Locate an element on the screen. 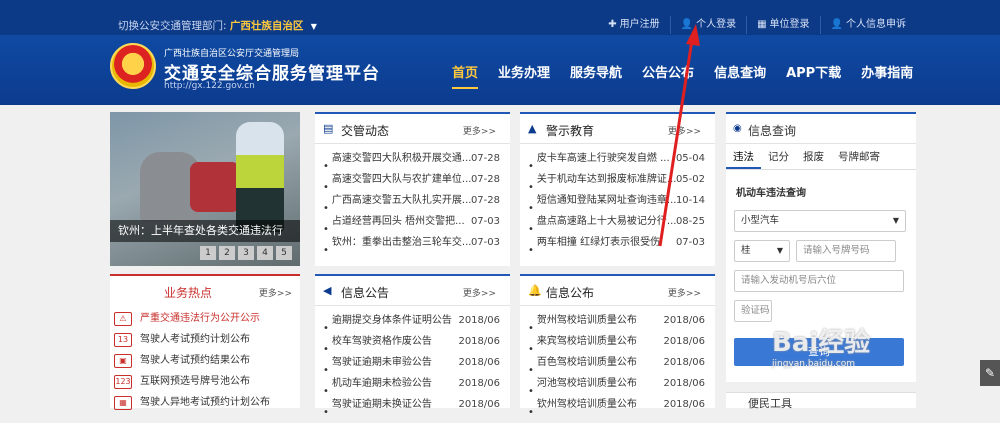 This screenshot has height=423, width=1000. bell-icon: 🔔 is located at coordinates (535, 290).